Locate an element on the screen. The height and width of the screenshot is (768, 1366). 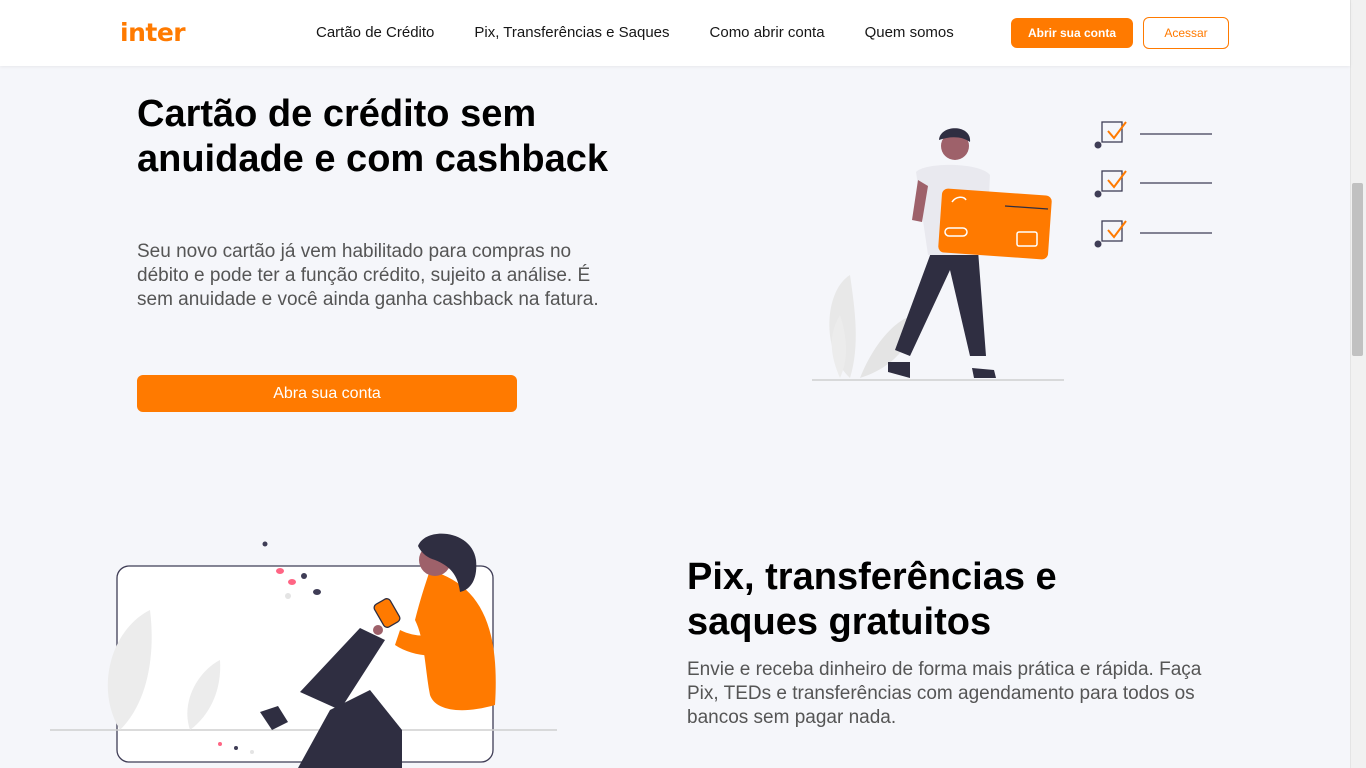
access-button: Acessar is located at coordinates (1186, 33).